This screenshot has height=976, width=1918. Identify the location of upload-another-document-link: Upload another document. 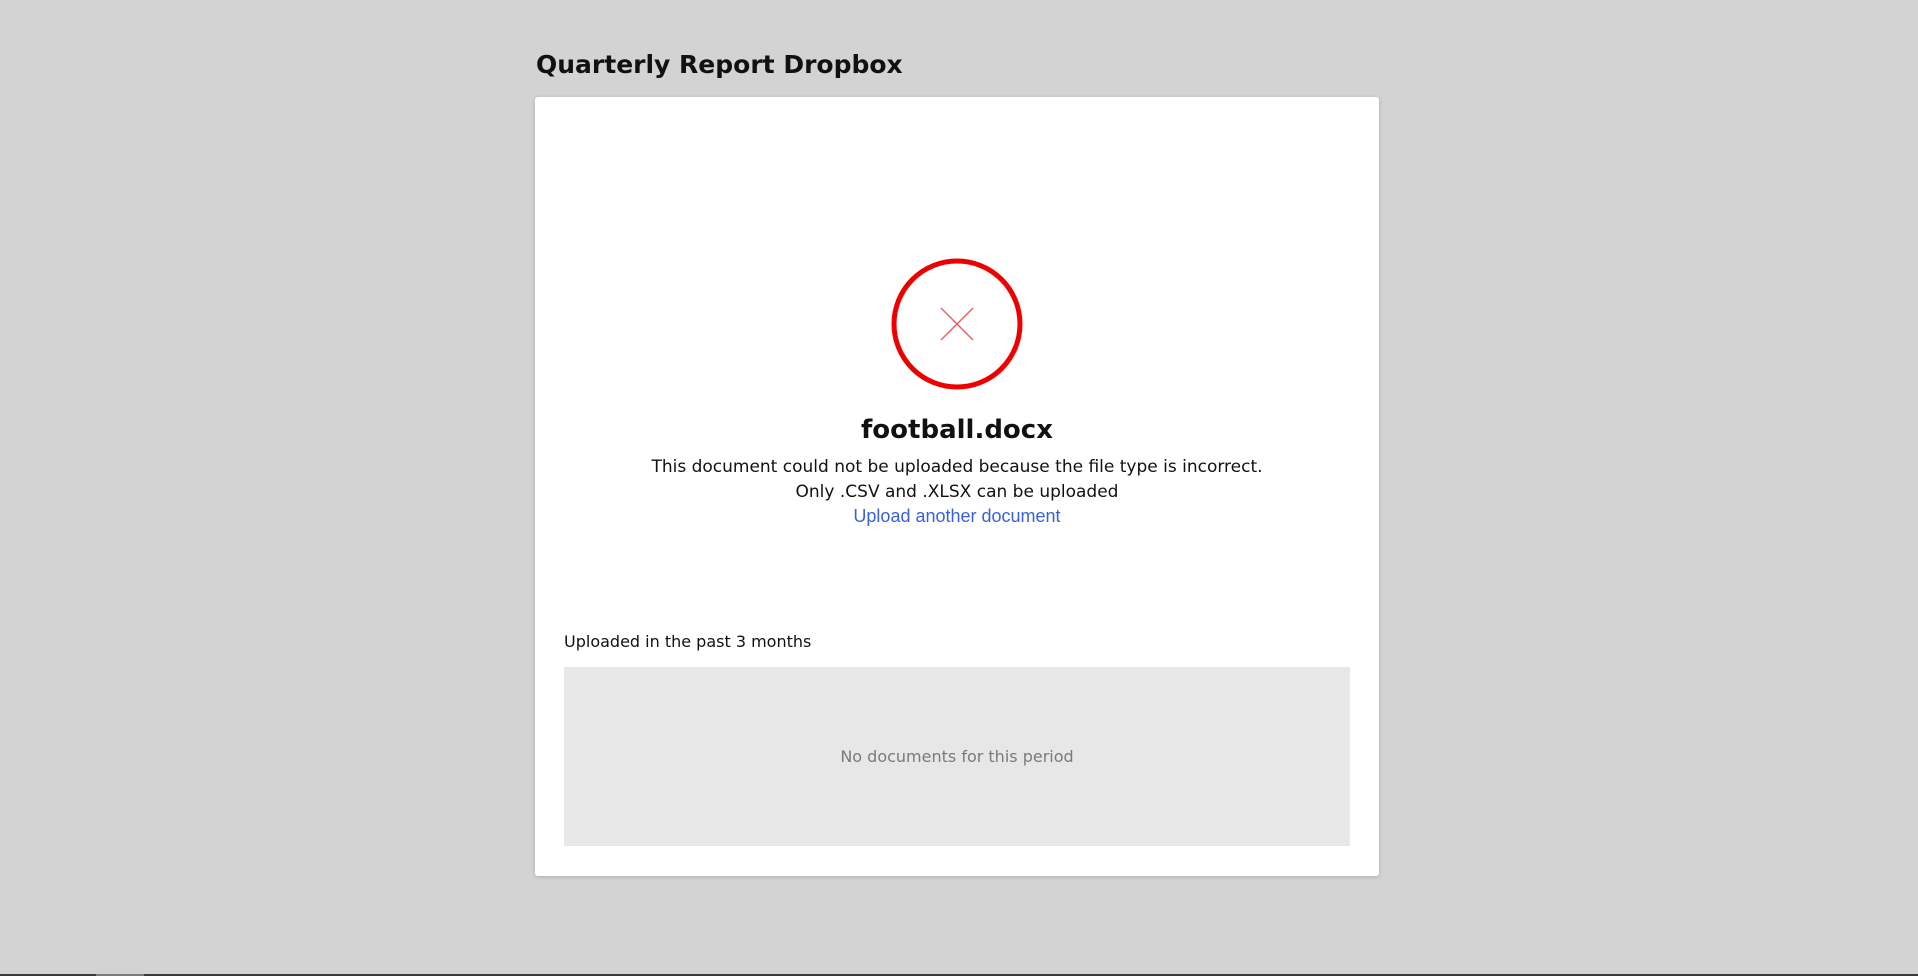
(956, 516).